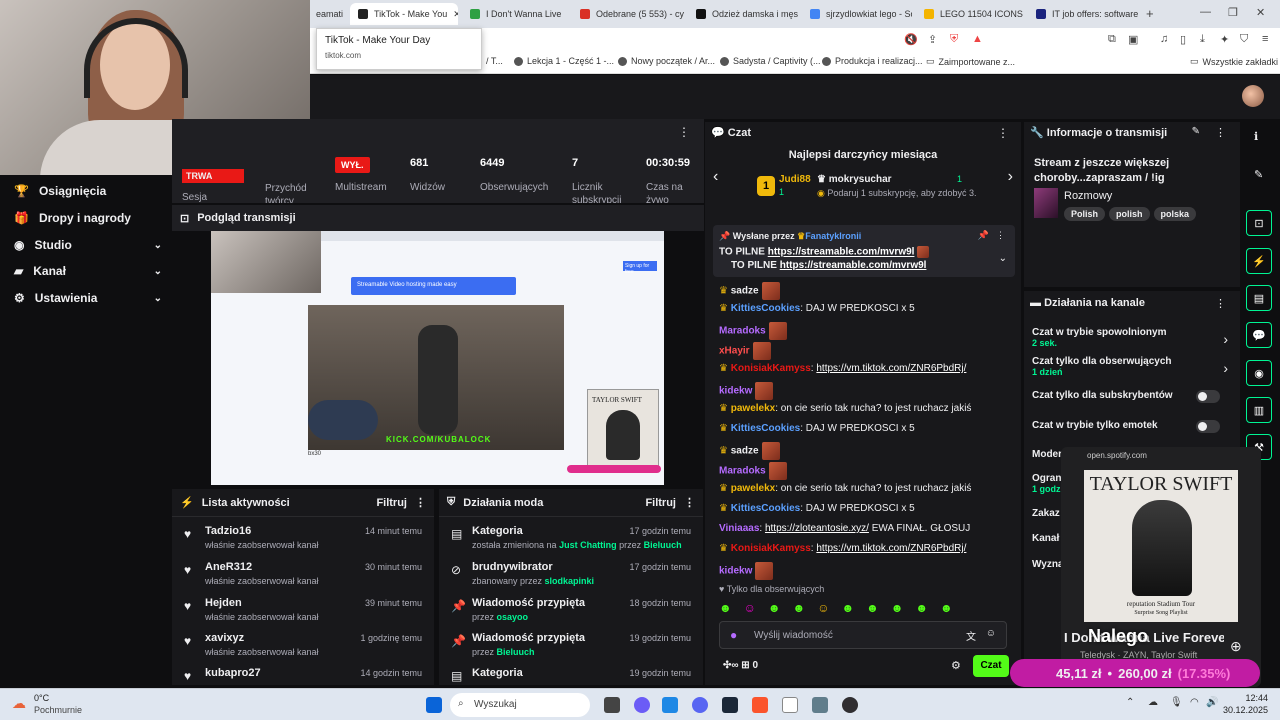 The width and height of the screenshot is (1280, 720). I want to click on chevron-down-icon: ⌄, so click(1003, 258).